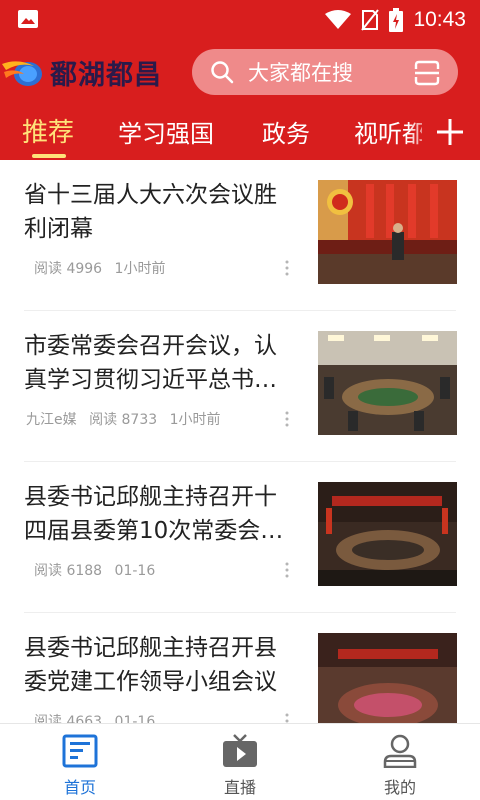  I want to click on clock: 10:43, so click(439, 19).